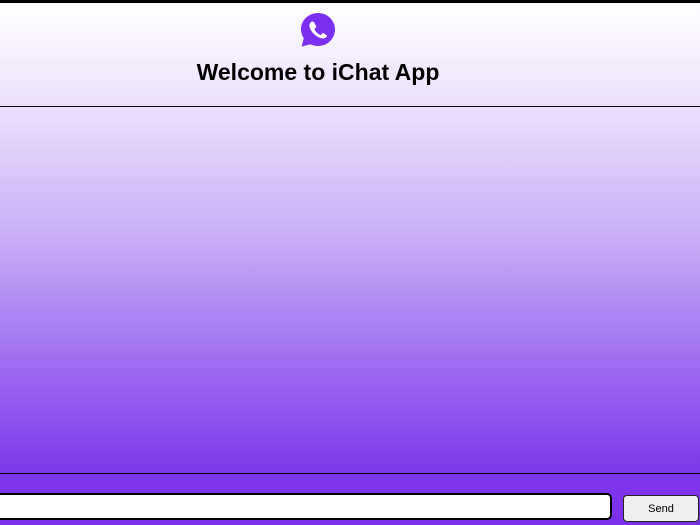 Image resolution: width=700 pixels, height=525 pixels. I want to click on send-button: Send, so click(661, 508).